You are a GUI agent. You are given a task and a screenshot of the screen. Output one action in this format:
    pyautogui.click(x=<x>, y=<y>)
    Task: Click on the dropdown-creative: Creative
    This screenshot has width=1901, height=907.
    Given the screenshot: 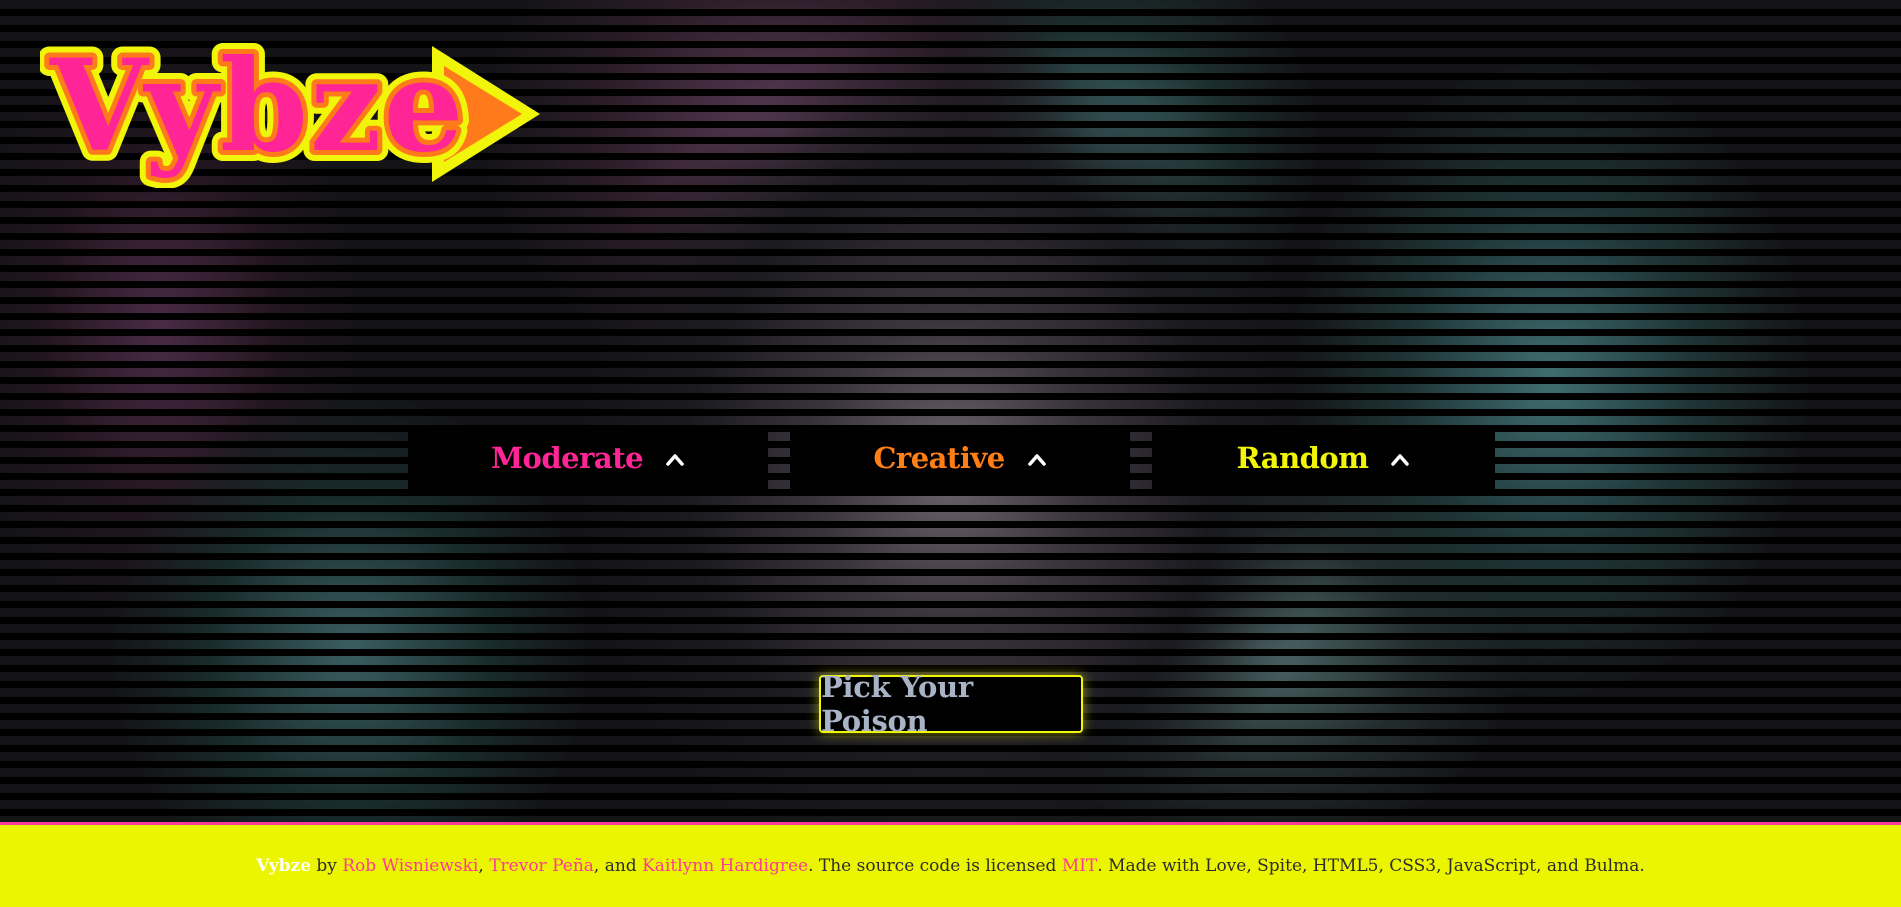 What is the action you would take?
    pyautogui.click(x=960, y=458)
    